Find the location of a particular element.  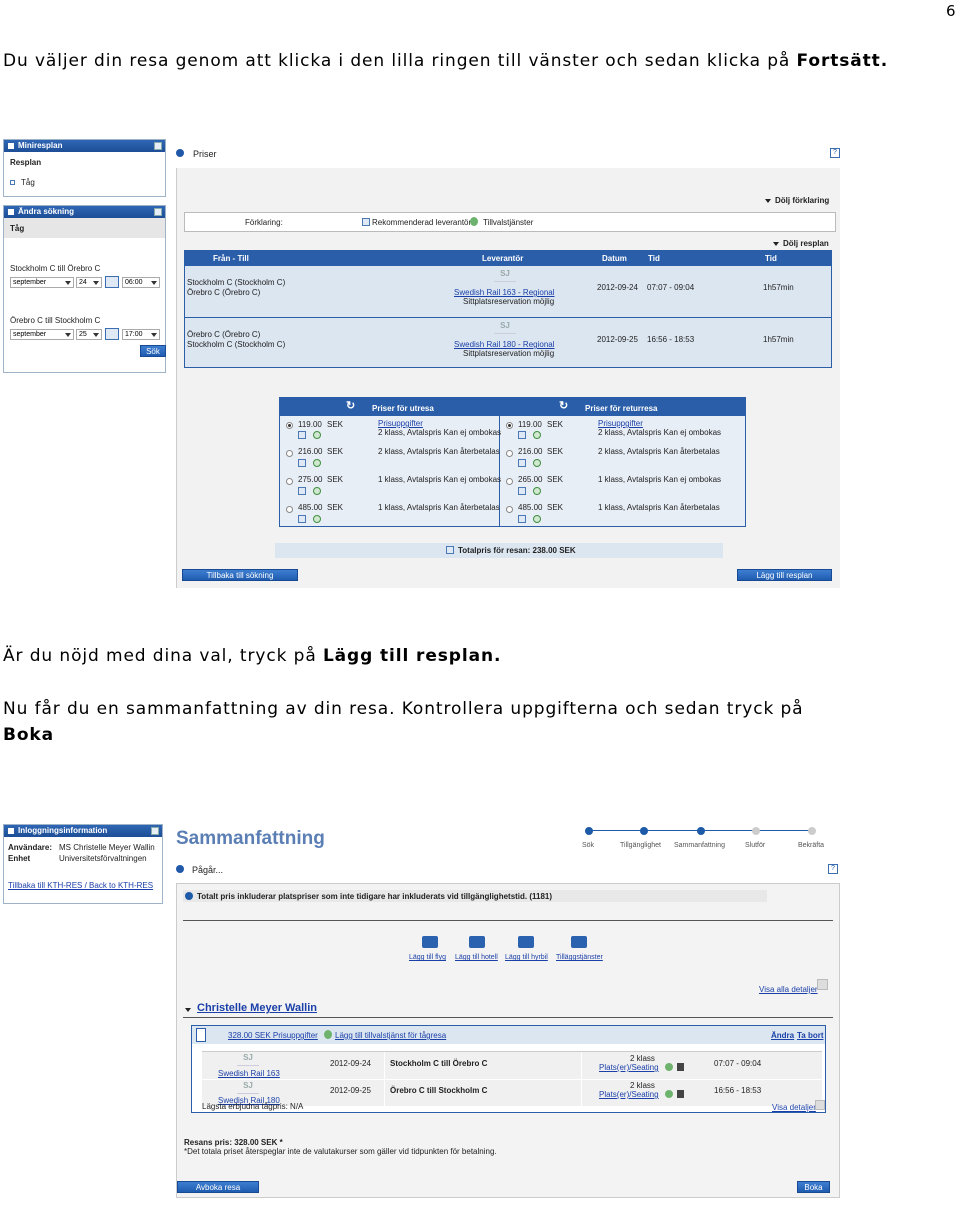

show-all-details-link: Visa alla detaljer is located at coordinates (788, 989).